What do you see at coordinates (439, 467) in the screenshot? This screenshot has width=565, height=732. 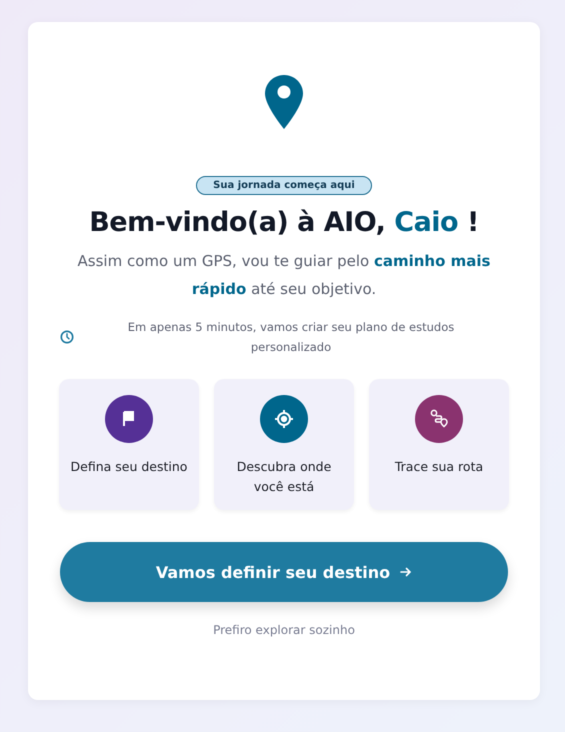 I see `step-label: Trace sua rota` at bounding box center [439, 467].